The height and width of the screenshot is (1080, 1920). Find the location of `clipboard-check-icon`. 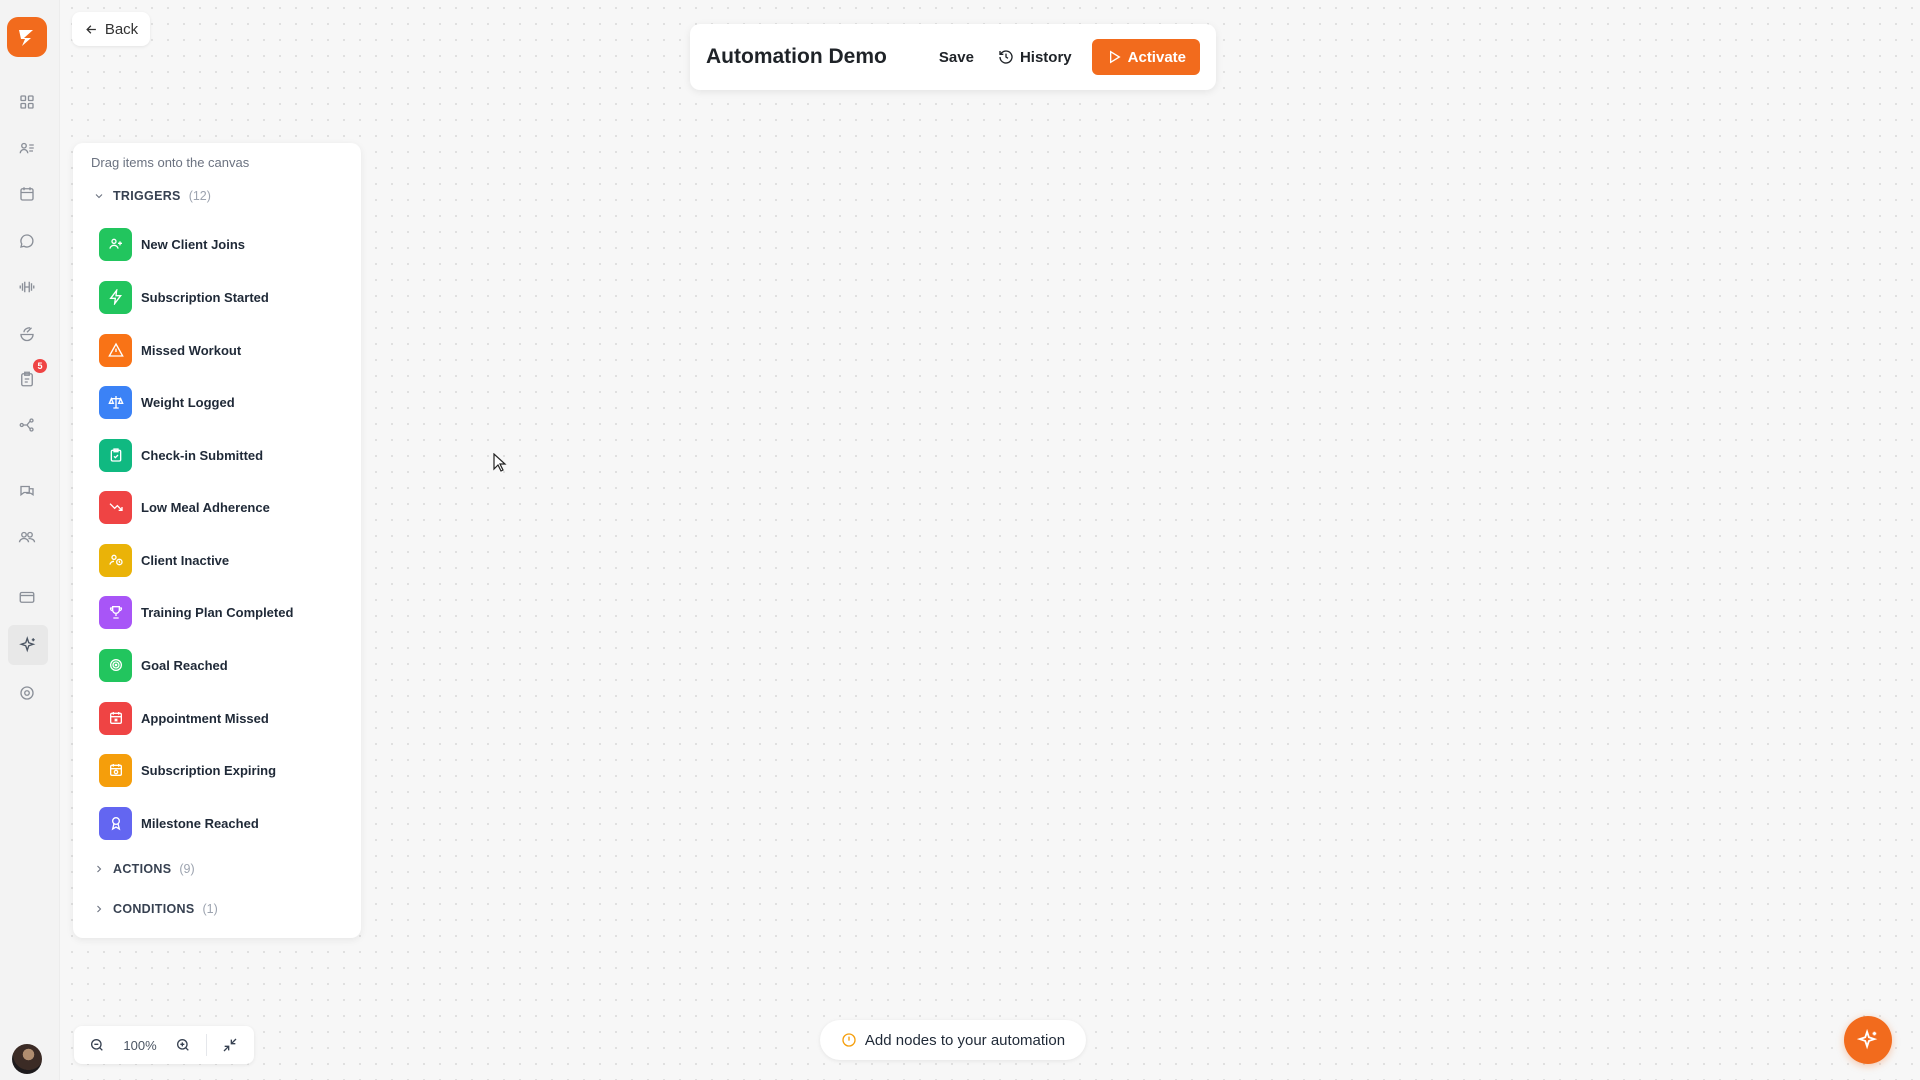

clipboard-check-icon is located at coordinates (115, 455).